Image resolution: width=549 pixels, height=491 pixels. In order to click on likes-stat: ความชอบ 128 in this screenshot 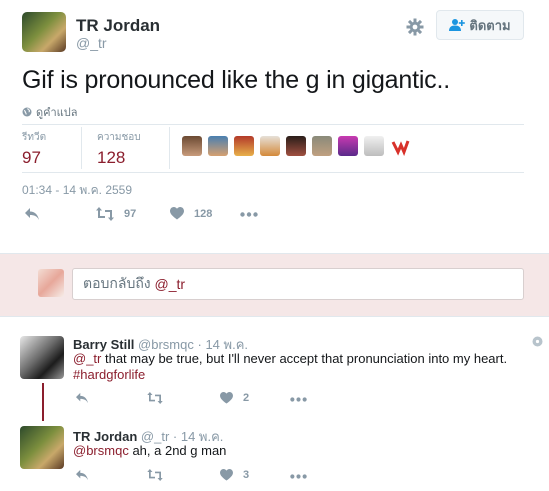, I will do `click(119, 149)`.